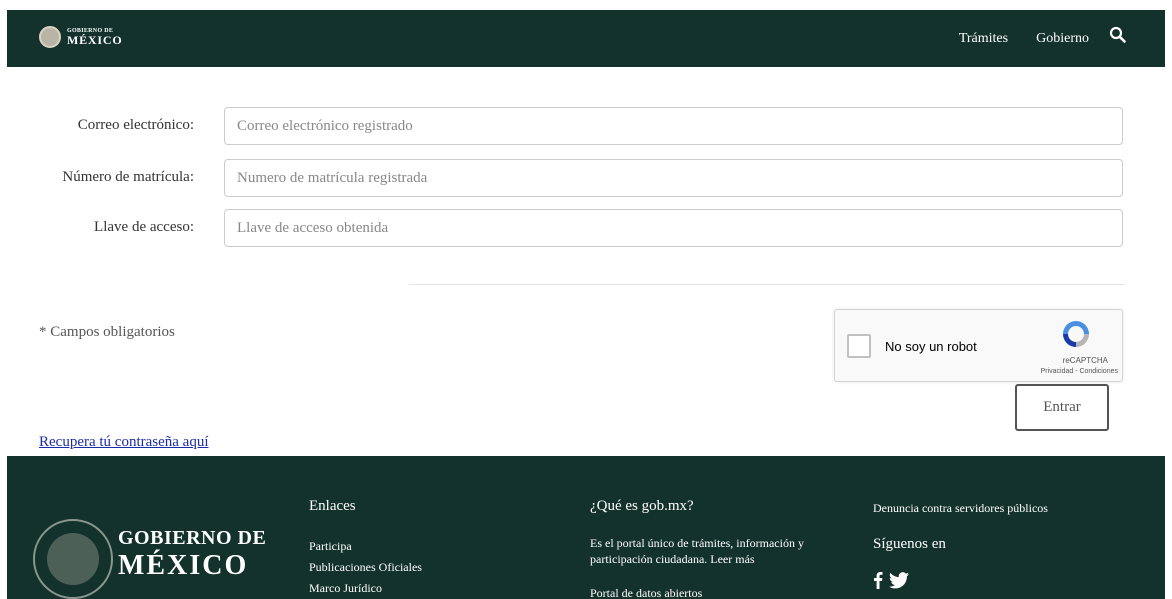 The image size is (1172, 599). I want to click on logo-text: GOBIERNO DE MÉXICO, so click(94, 37).